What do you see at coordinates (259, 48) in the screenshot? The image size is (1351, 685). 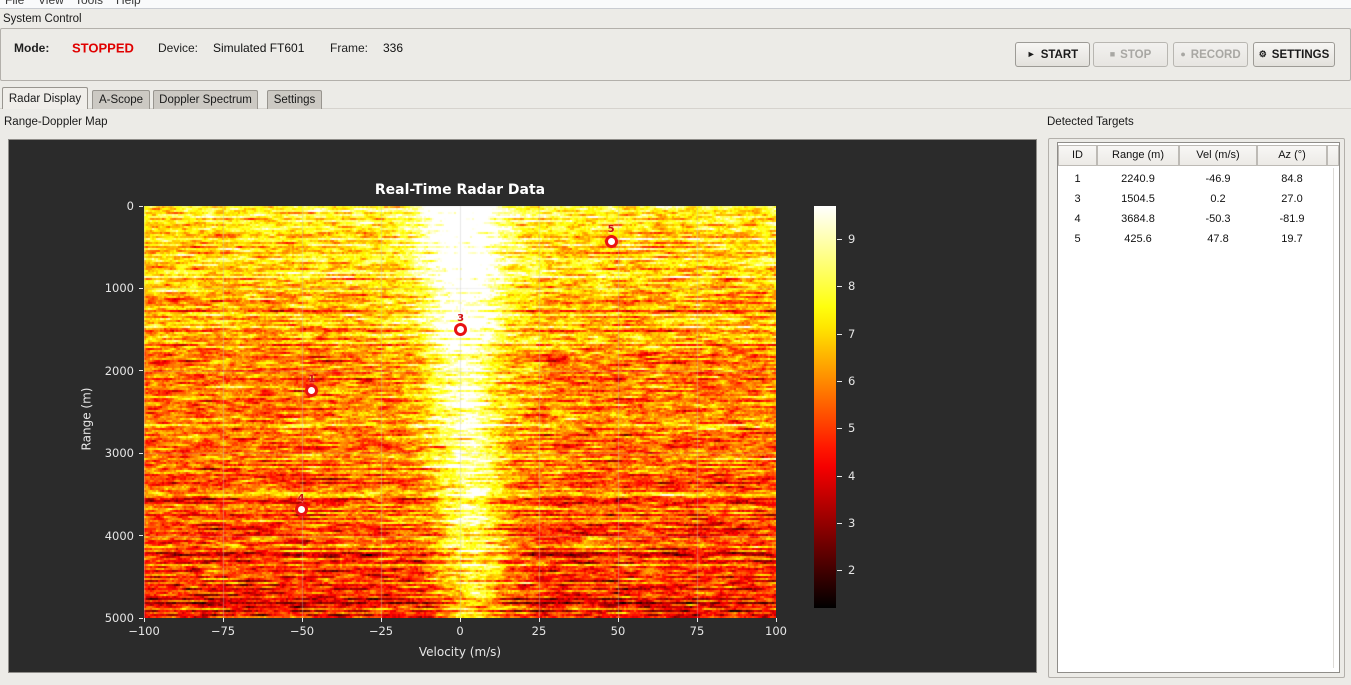 I see `device-value: Simulated FT601` at bounding box center [259, 48].